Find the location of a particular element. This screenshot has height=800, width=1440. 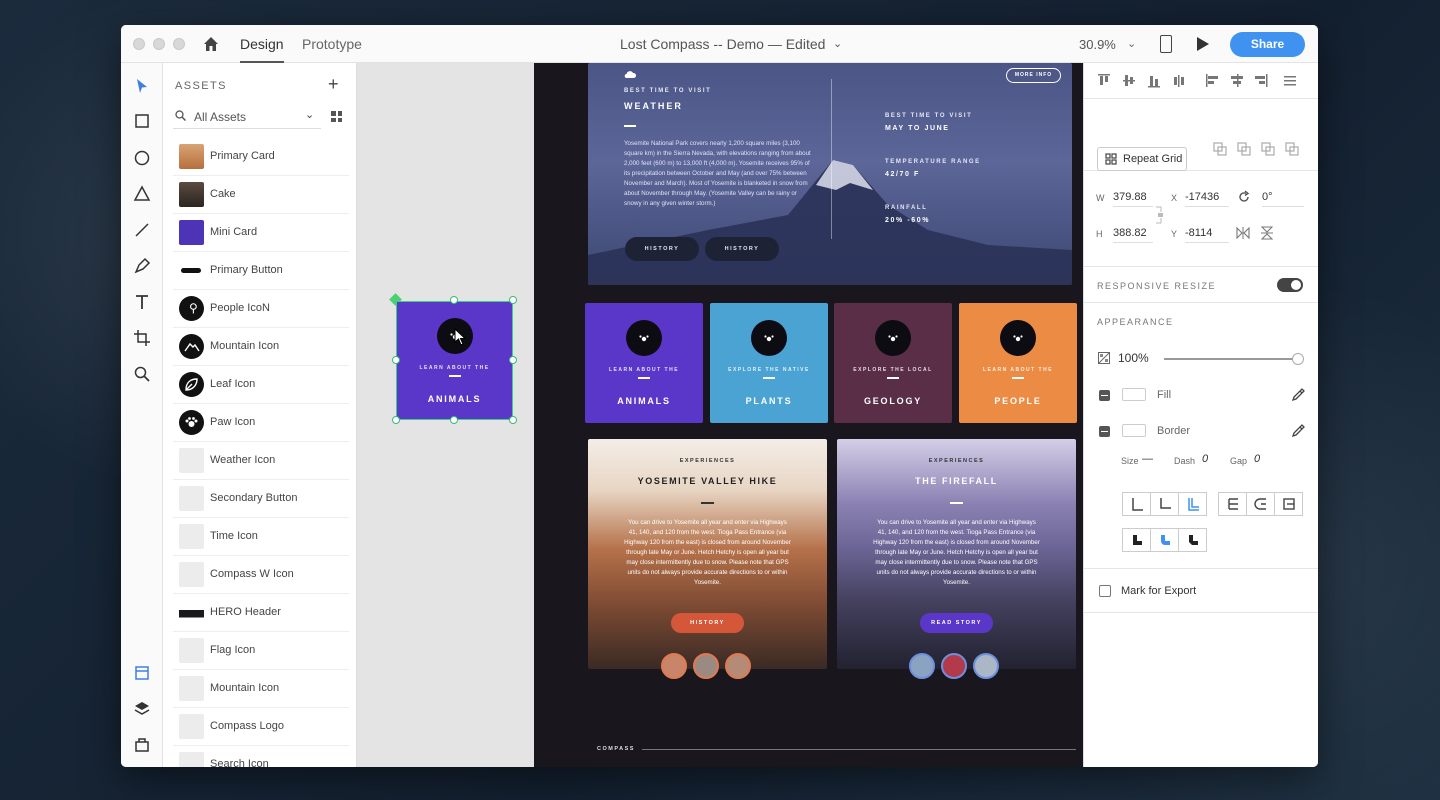

list-item: Secondary Button is located at coordinates (261, 499).